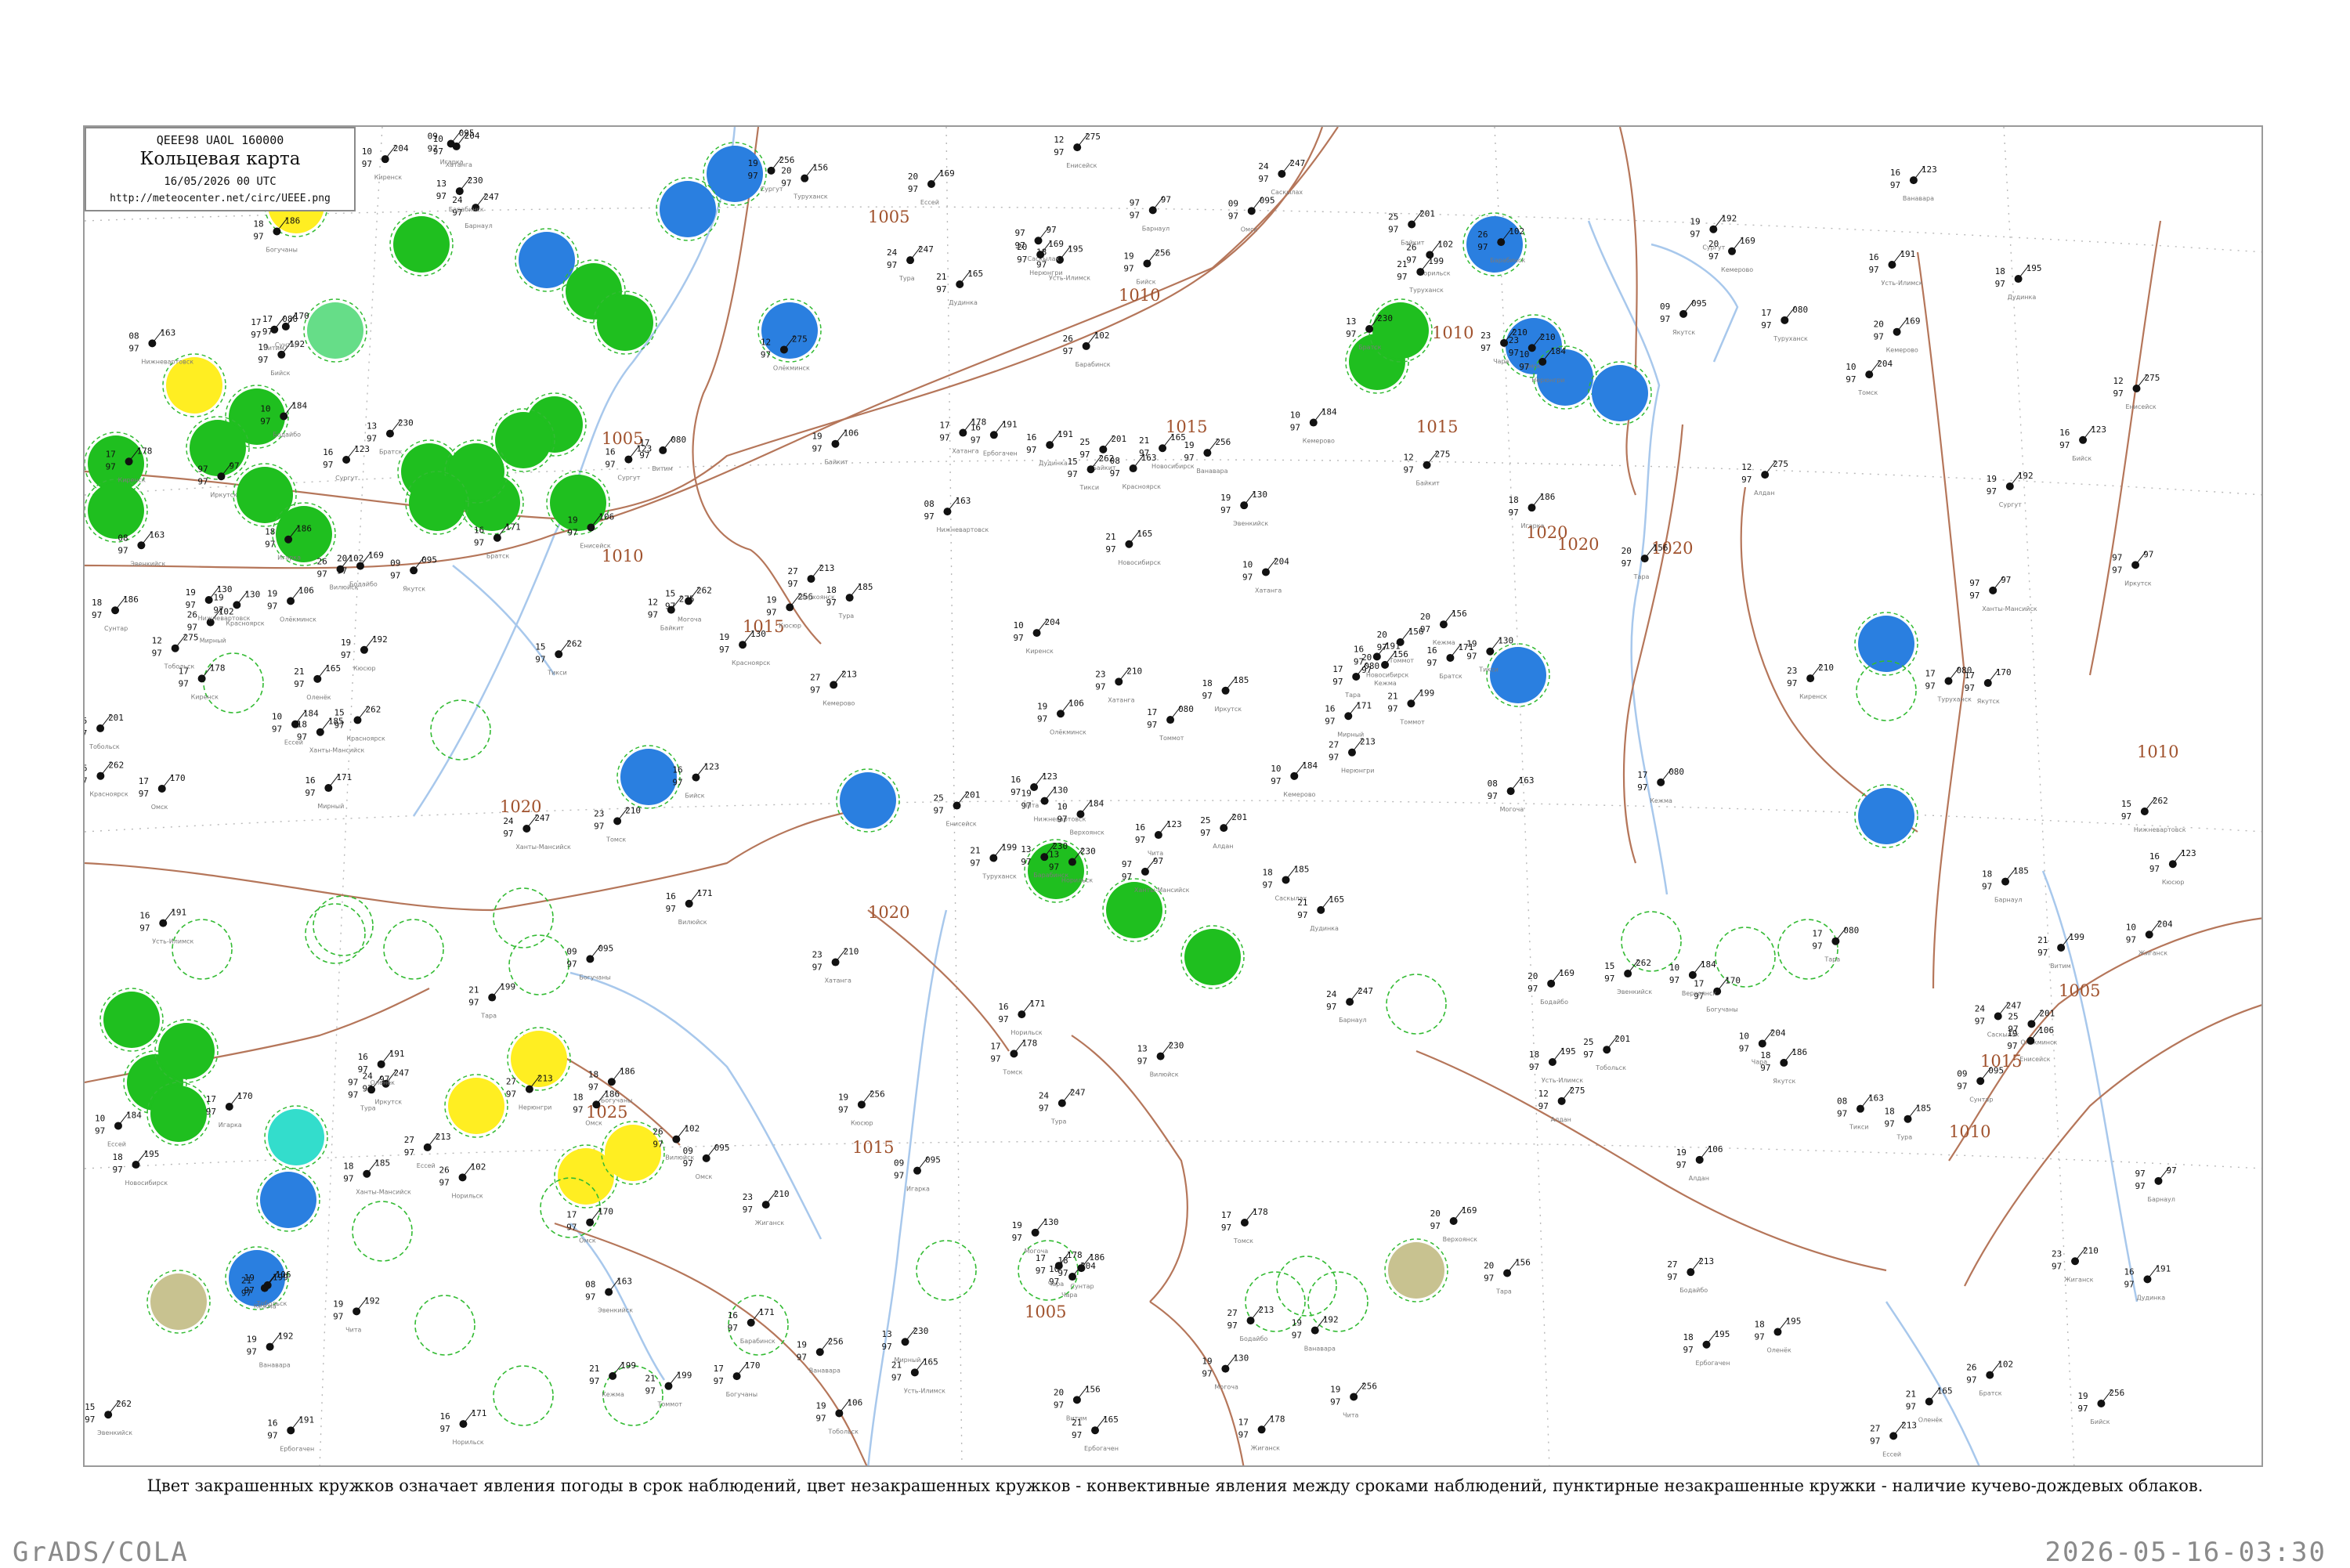  Describe the element at coordinates (109, 794) in the screenshot. I see `station-name: Красноярск` at that location.